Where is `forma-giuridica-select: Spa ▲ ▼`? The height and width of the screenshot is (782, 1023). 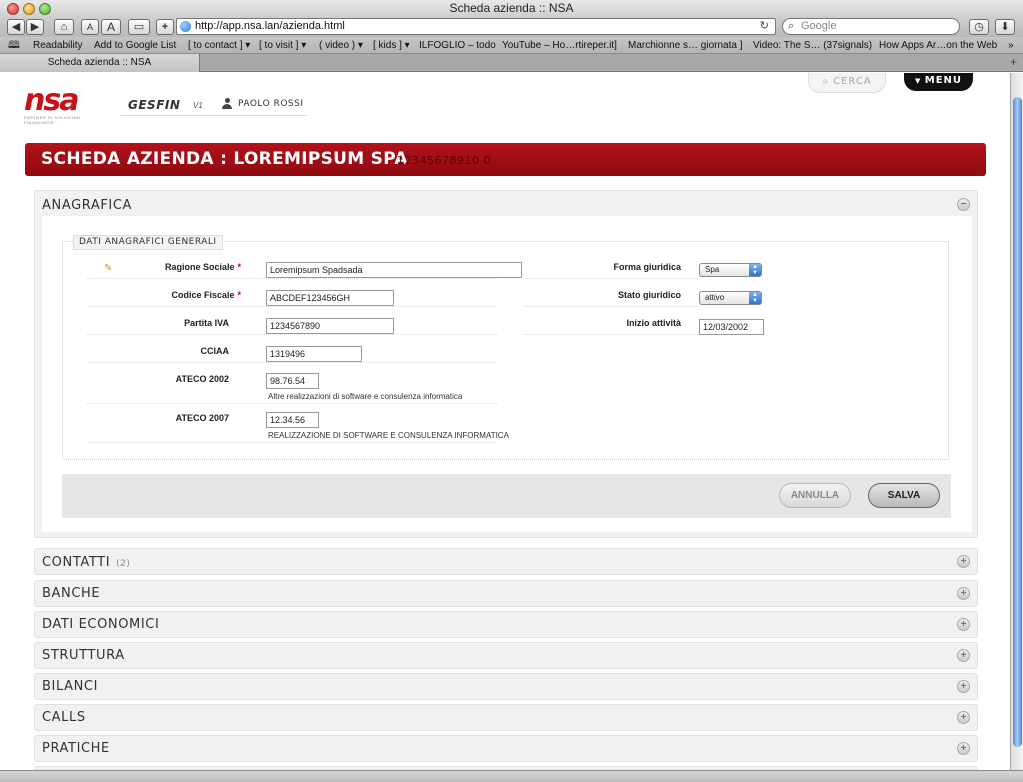 forma-giuridica-select: Spa ▲ ▼ is located at coordinates (730, 270).